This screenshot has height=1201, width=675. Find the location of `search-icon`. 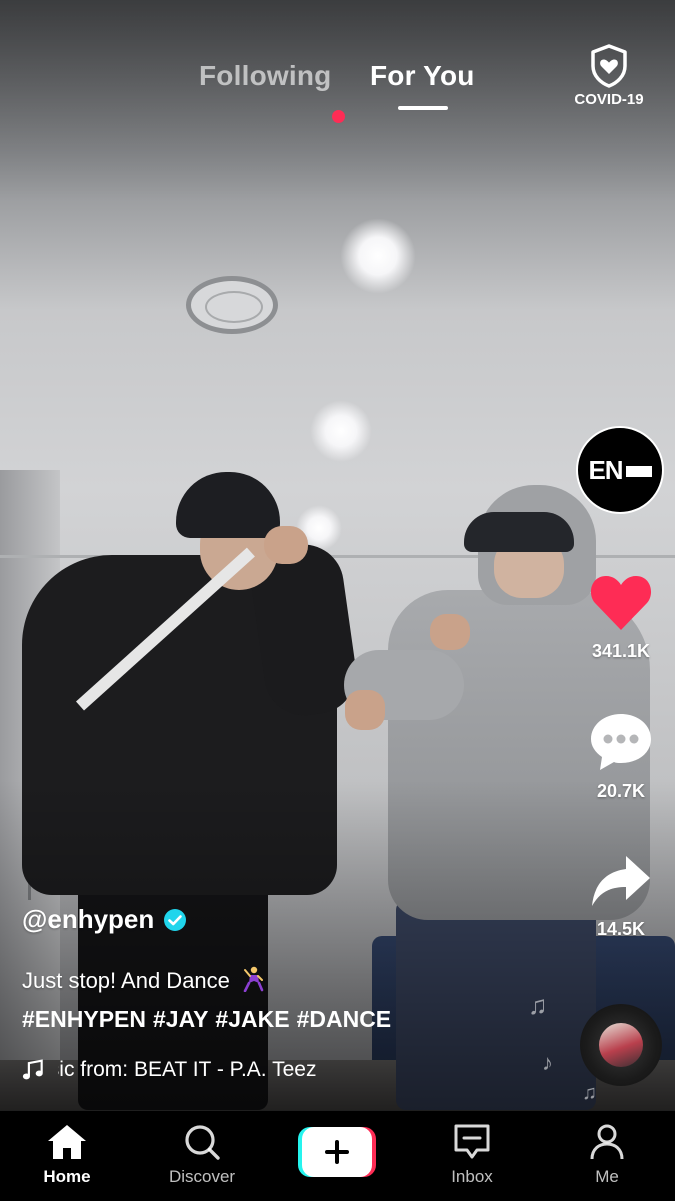

search-icon is located at coordinates (202, 1142).